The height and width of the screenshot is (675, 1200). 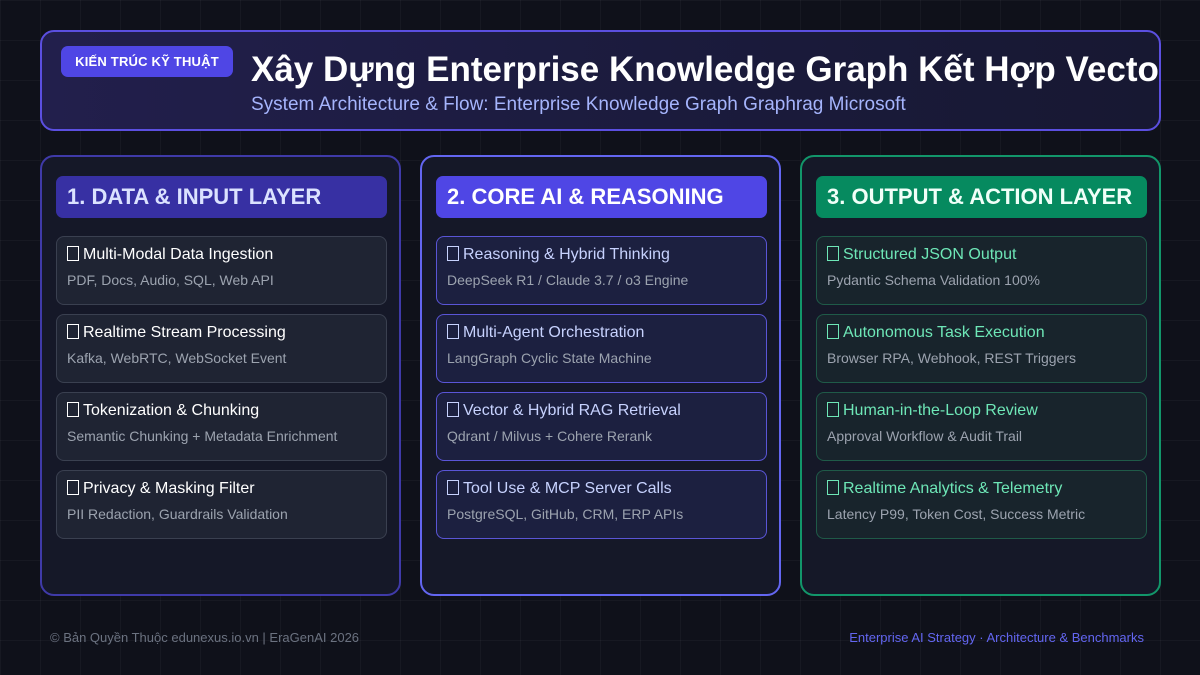 I want to click on card-description: PDF, Docs, Audio, SQL, Web API, so click(x=170, y=280).